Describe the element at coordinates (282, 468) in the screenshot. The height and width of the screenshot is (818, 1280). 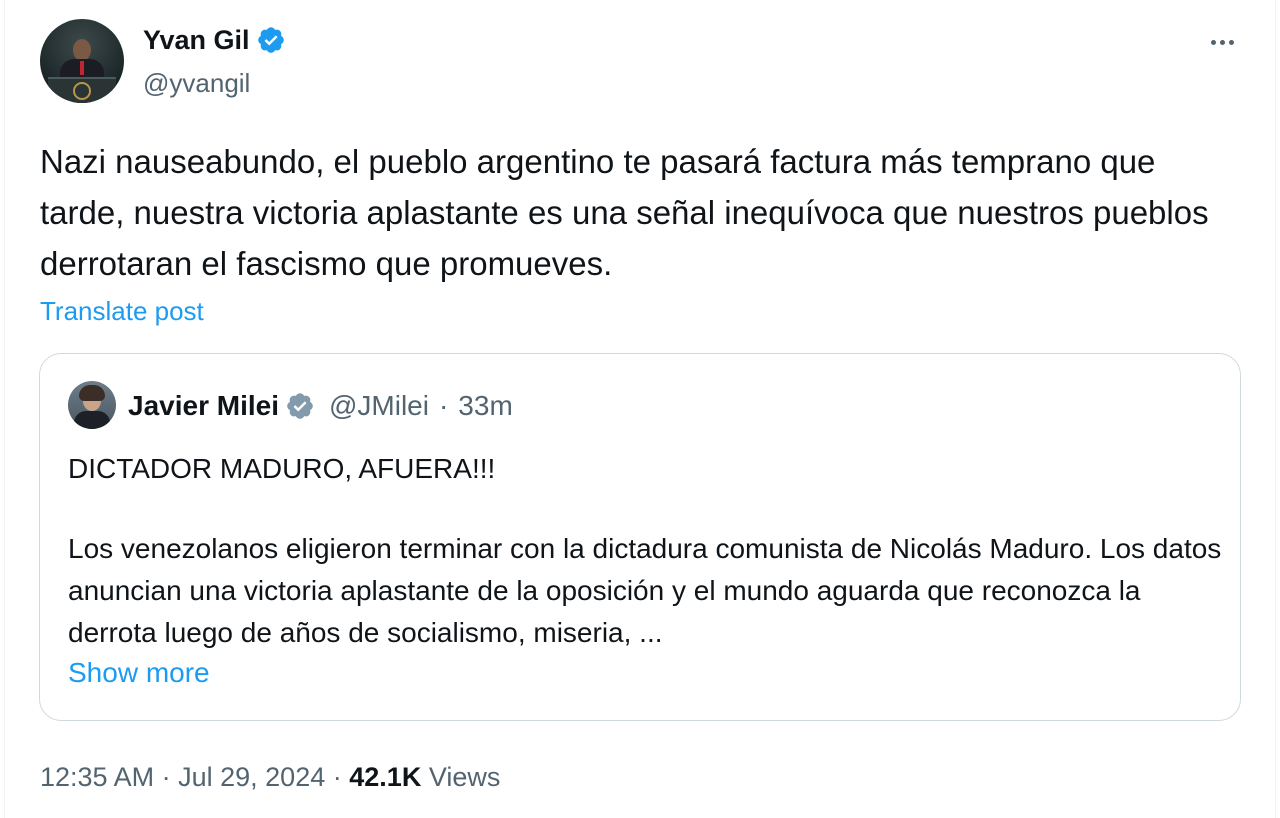
I see `quoted-headline: DICTADOR MADURO, AFUERA!!!` at that location.